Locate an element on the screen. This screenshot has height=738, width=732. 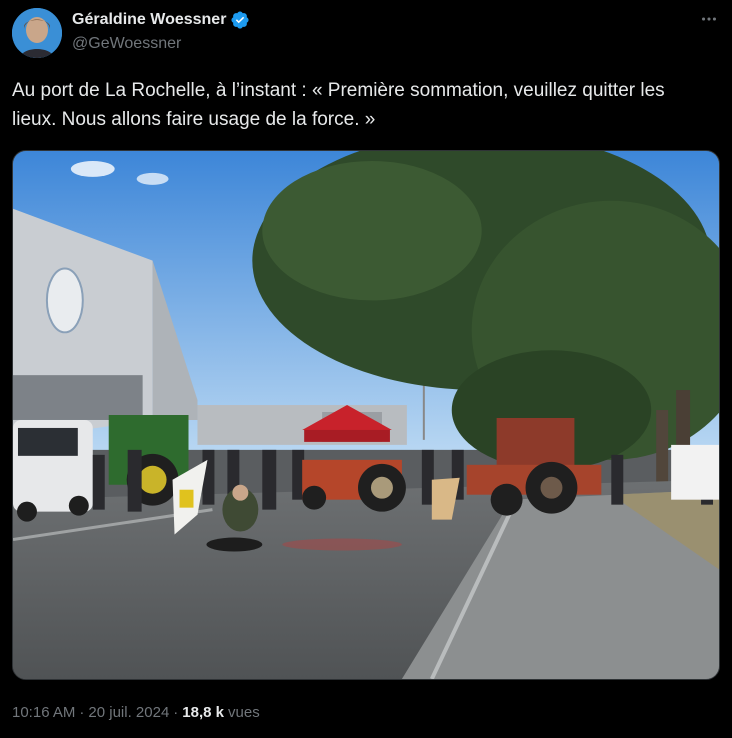
avatar is located at coordinates (37, 33).